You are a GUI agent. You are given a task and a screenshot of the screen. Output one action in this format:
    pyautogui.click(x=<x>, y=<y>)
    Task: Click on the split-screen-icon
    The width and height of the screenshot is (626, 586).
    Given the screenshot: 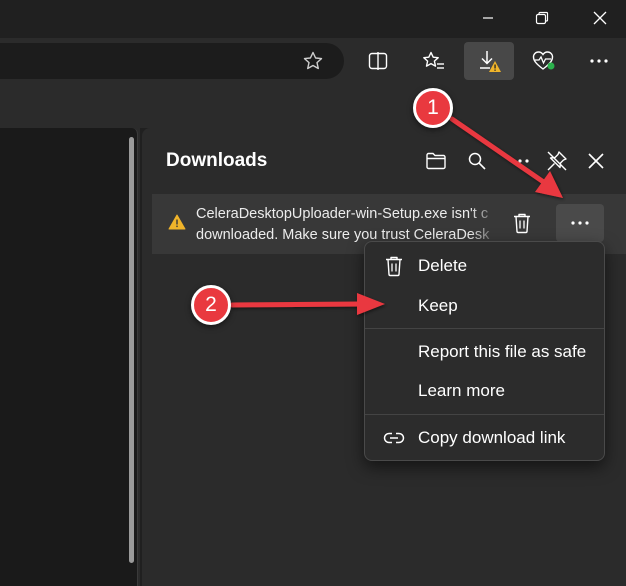 What is the action you would take?
    pyautogui.click(x=378, y=61)
    